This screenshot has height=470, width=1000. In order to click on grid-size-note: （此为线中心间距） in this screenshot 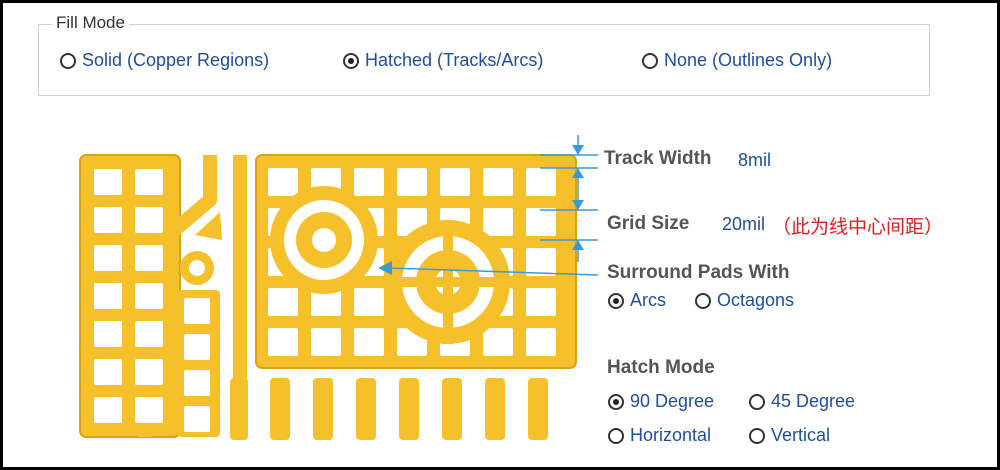, I will do `click(858, 227)`.